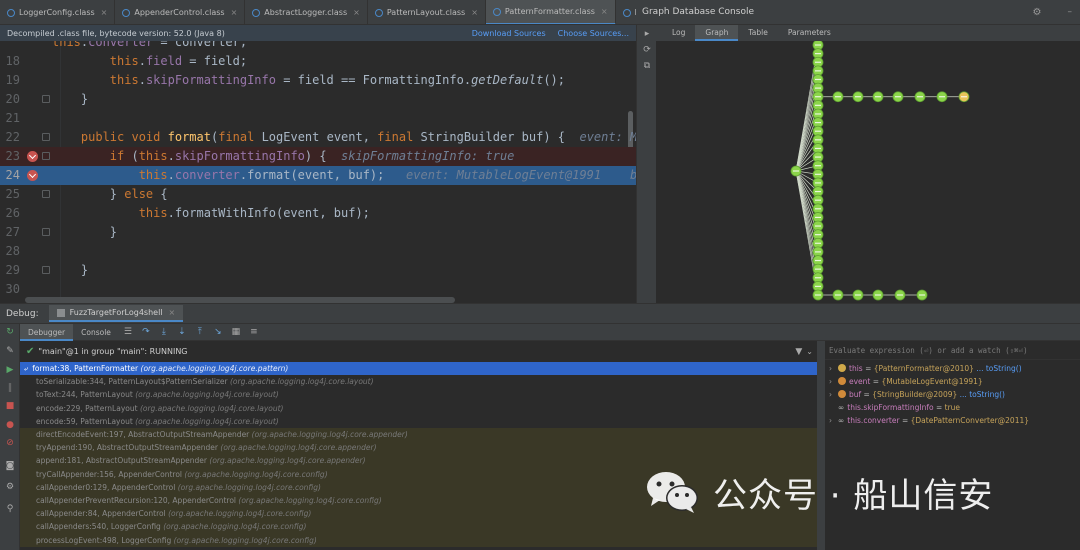  I want to click on code-line: 26 this.formatWithInfo(event, buf);, so click(318, 213).